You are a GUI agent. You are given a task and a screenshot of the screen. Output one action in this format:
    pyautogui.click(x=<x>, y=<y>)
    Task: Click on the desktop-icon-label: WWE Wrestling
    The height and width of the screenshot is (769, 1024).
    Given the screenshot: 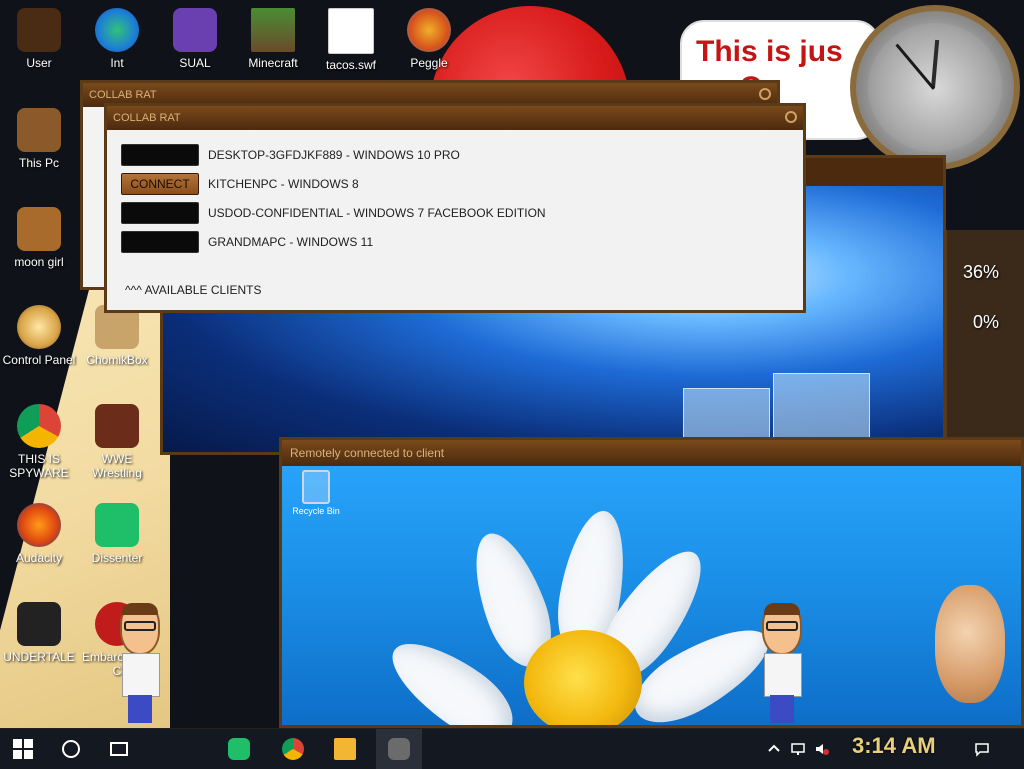 What is the action you would take?
    pyautogui.click(x=117, y=466)
    